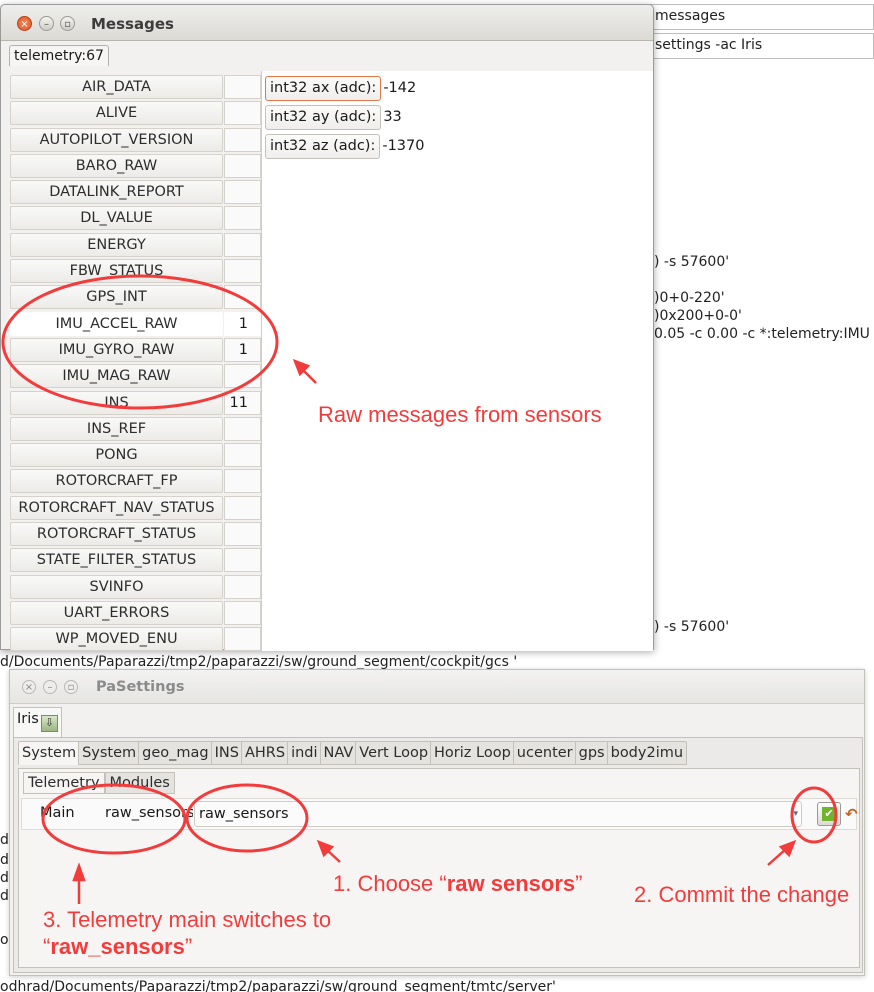 The height and width of the screenshot is (992, 874). I want to click on annotation-text: ”, so click(188, 946).